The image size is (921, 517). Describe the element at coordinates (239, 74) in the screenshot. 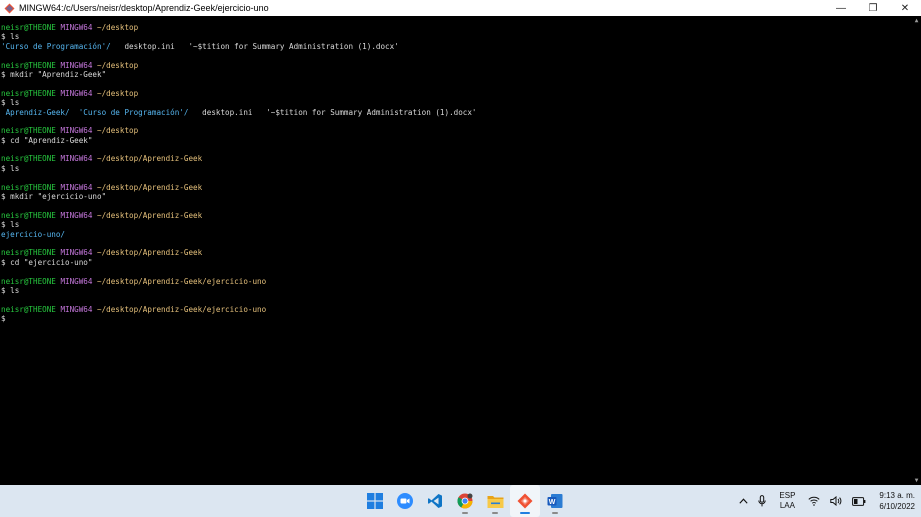

I see `terminal-line: $ mkdir "Aprendiz-Geek"` at that location.